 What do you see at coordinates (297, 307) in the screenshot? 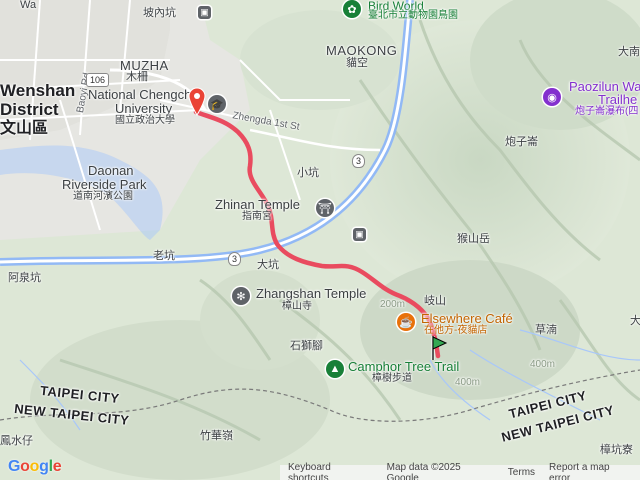
I see `zhangshan-cn: 樟山寺` at bounding box center [297, 307].